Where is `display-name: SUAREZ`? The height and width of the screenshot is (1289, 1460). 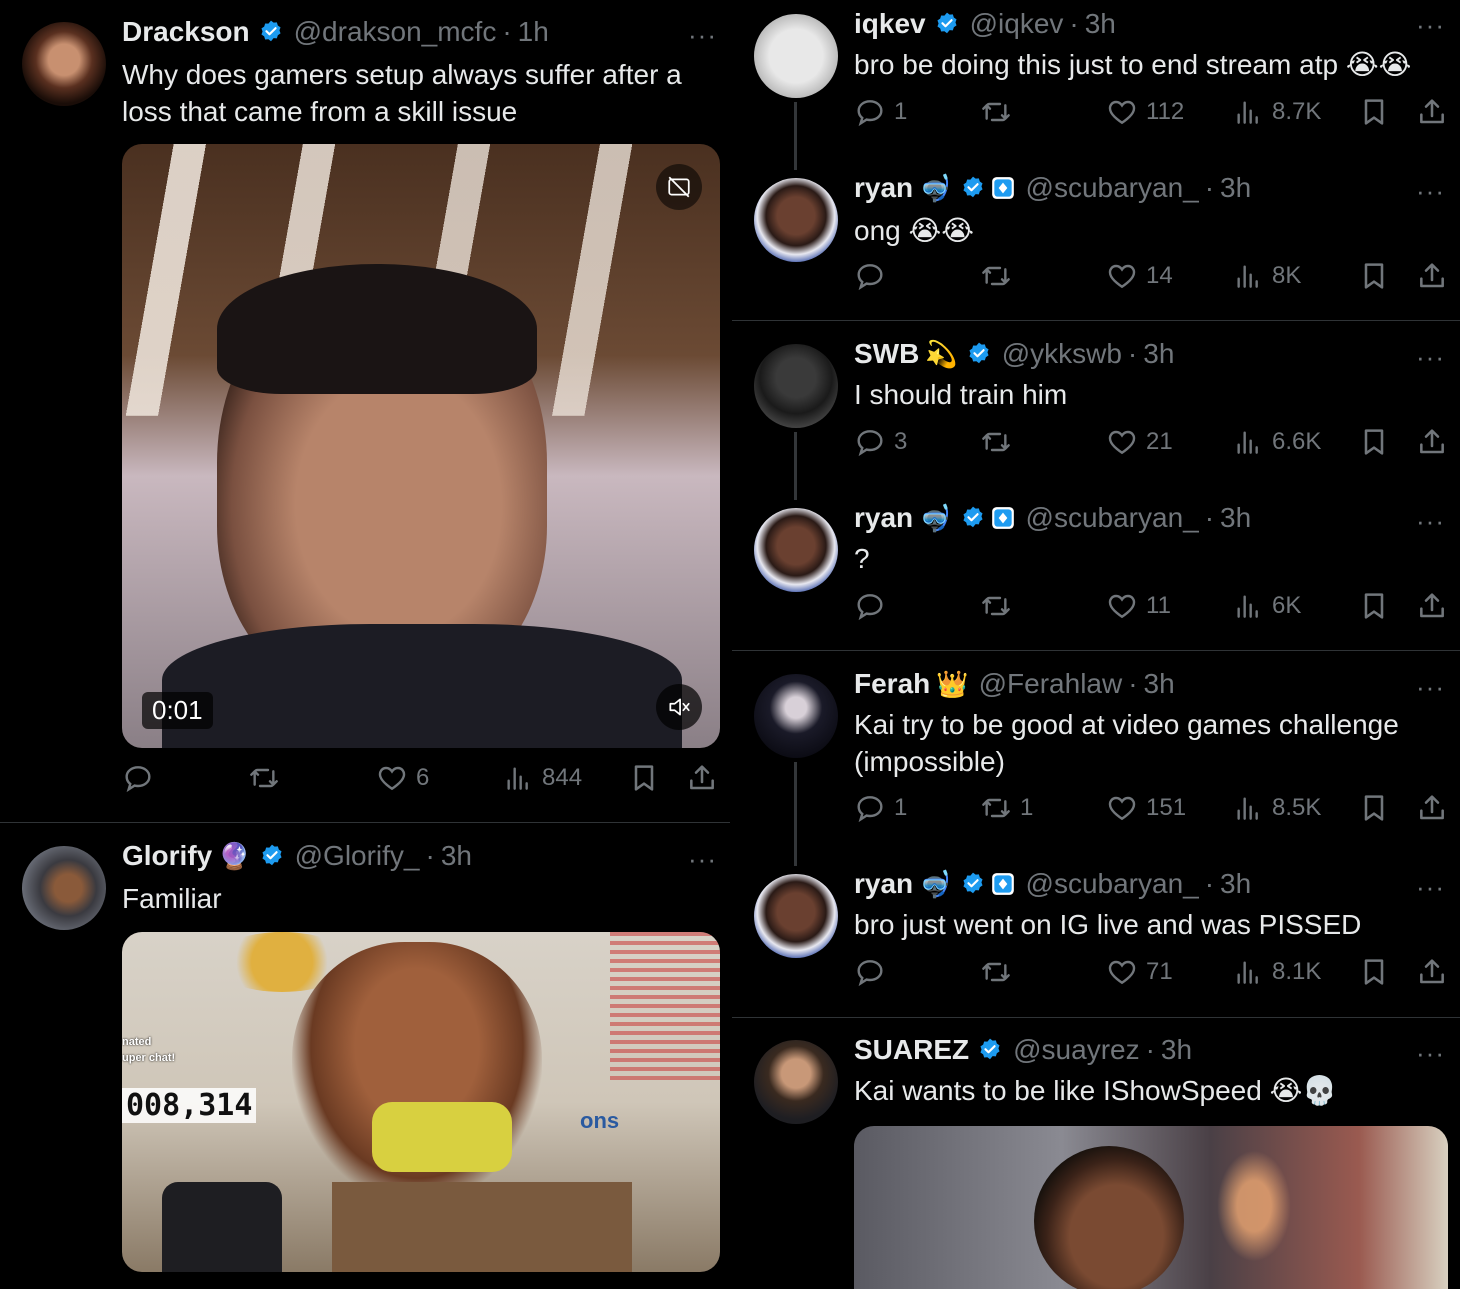
display-name: SUAREZ is located at coordinates (911, 1050).